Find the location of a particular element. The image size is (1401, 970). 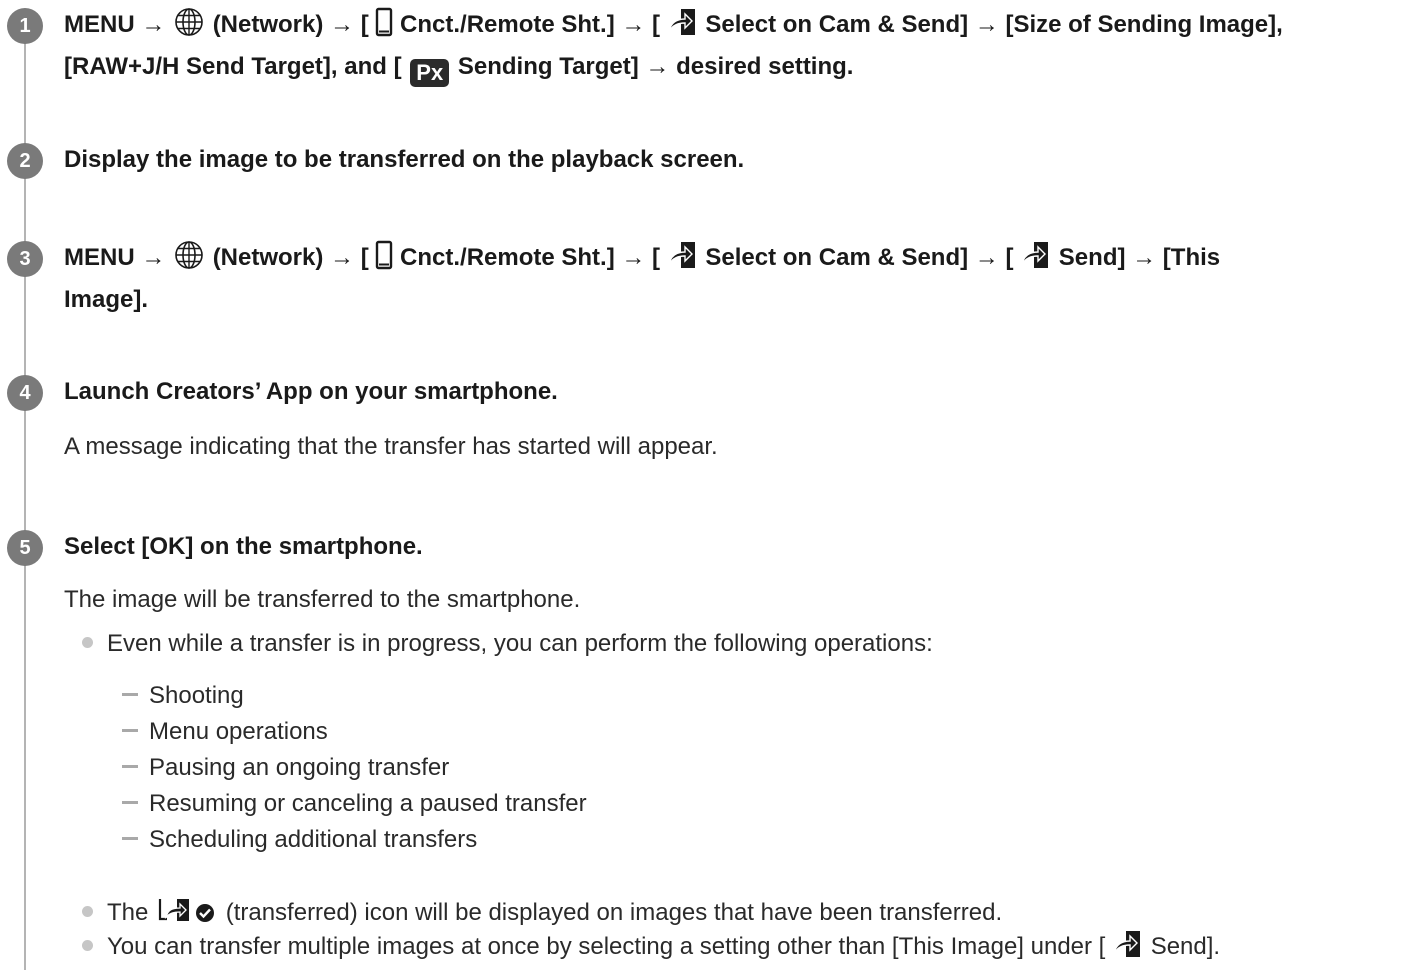

heading-text: [RAW+J/H Send Target], and [ is located at coordinates (233, 66).